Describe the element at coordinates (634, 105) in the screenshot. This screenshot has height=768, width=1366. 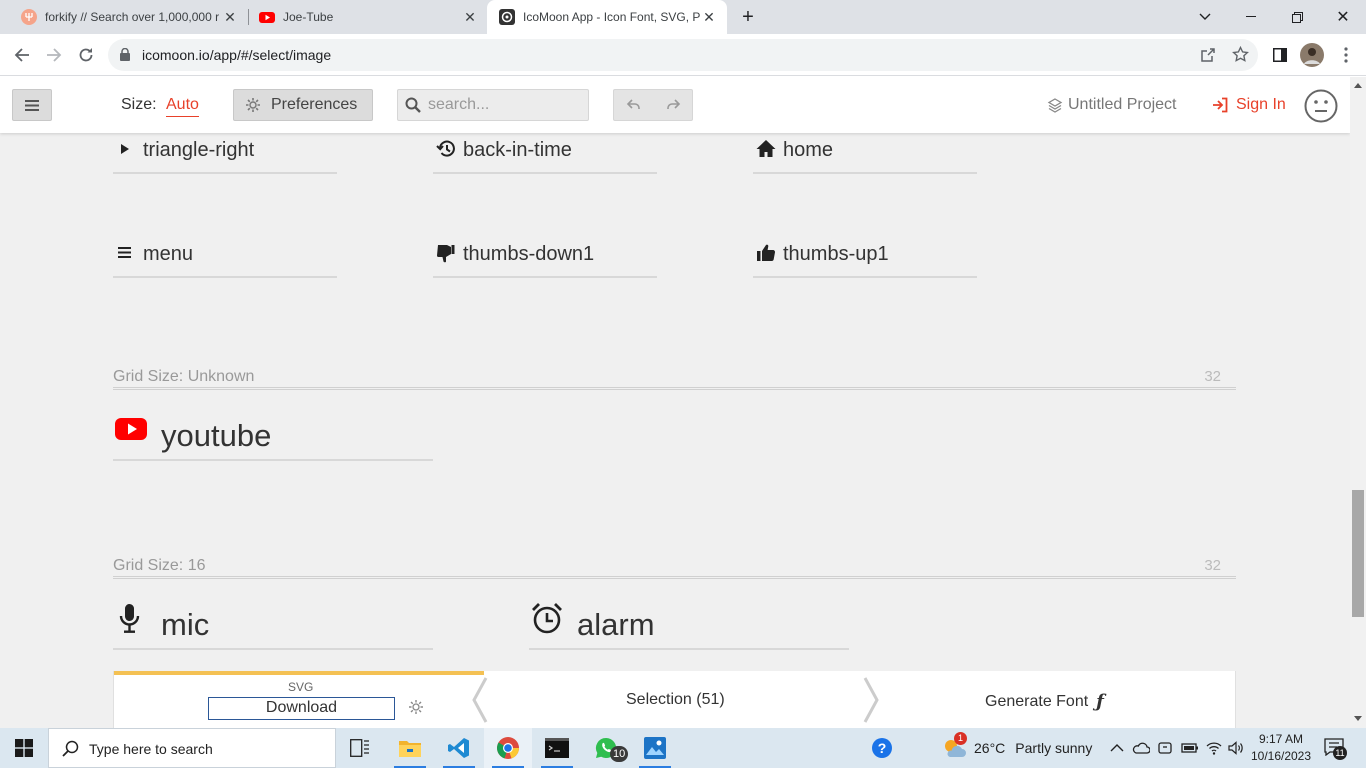
I see `undo-icon` at that location.